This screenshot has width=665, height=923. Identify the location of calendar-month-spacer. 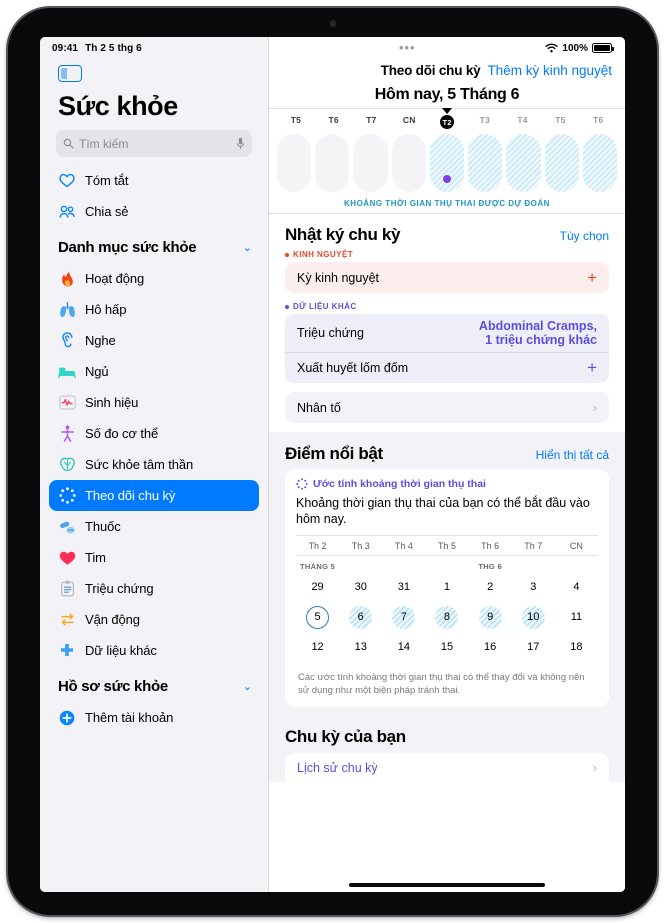
(533, 566).